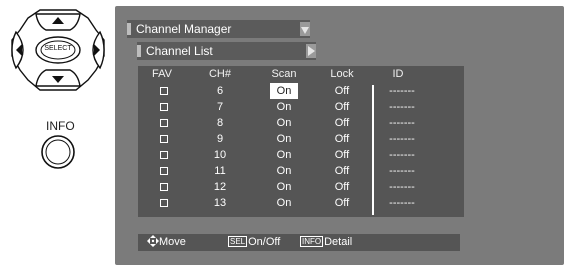 Image resolution: width=572 pixels, height=275 pixels. Describe the element at coordinates (220, 155) in the screenshot. I see `channel-number: 10` at that location.